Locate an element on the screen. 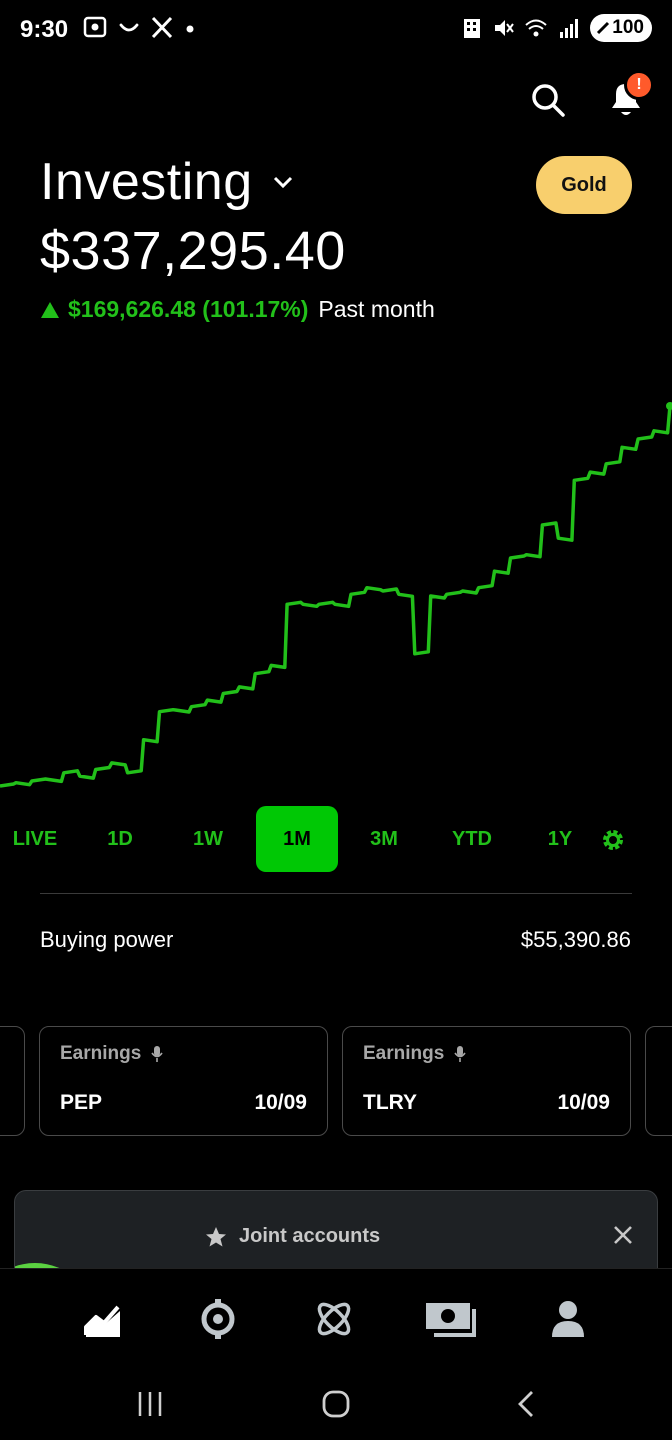 The height and width of the screenshot is (1440, 672). range-1d: 1D is located at coordinates (120, 839).